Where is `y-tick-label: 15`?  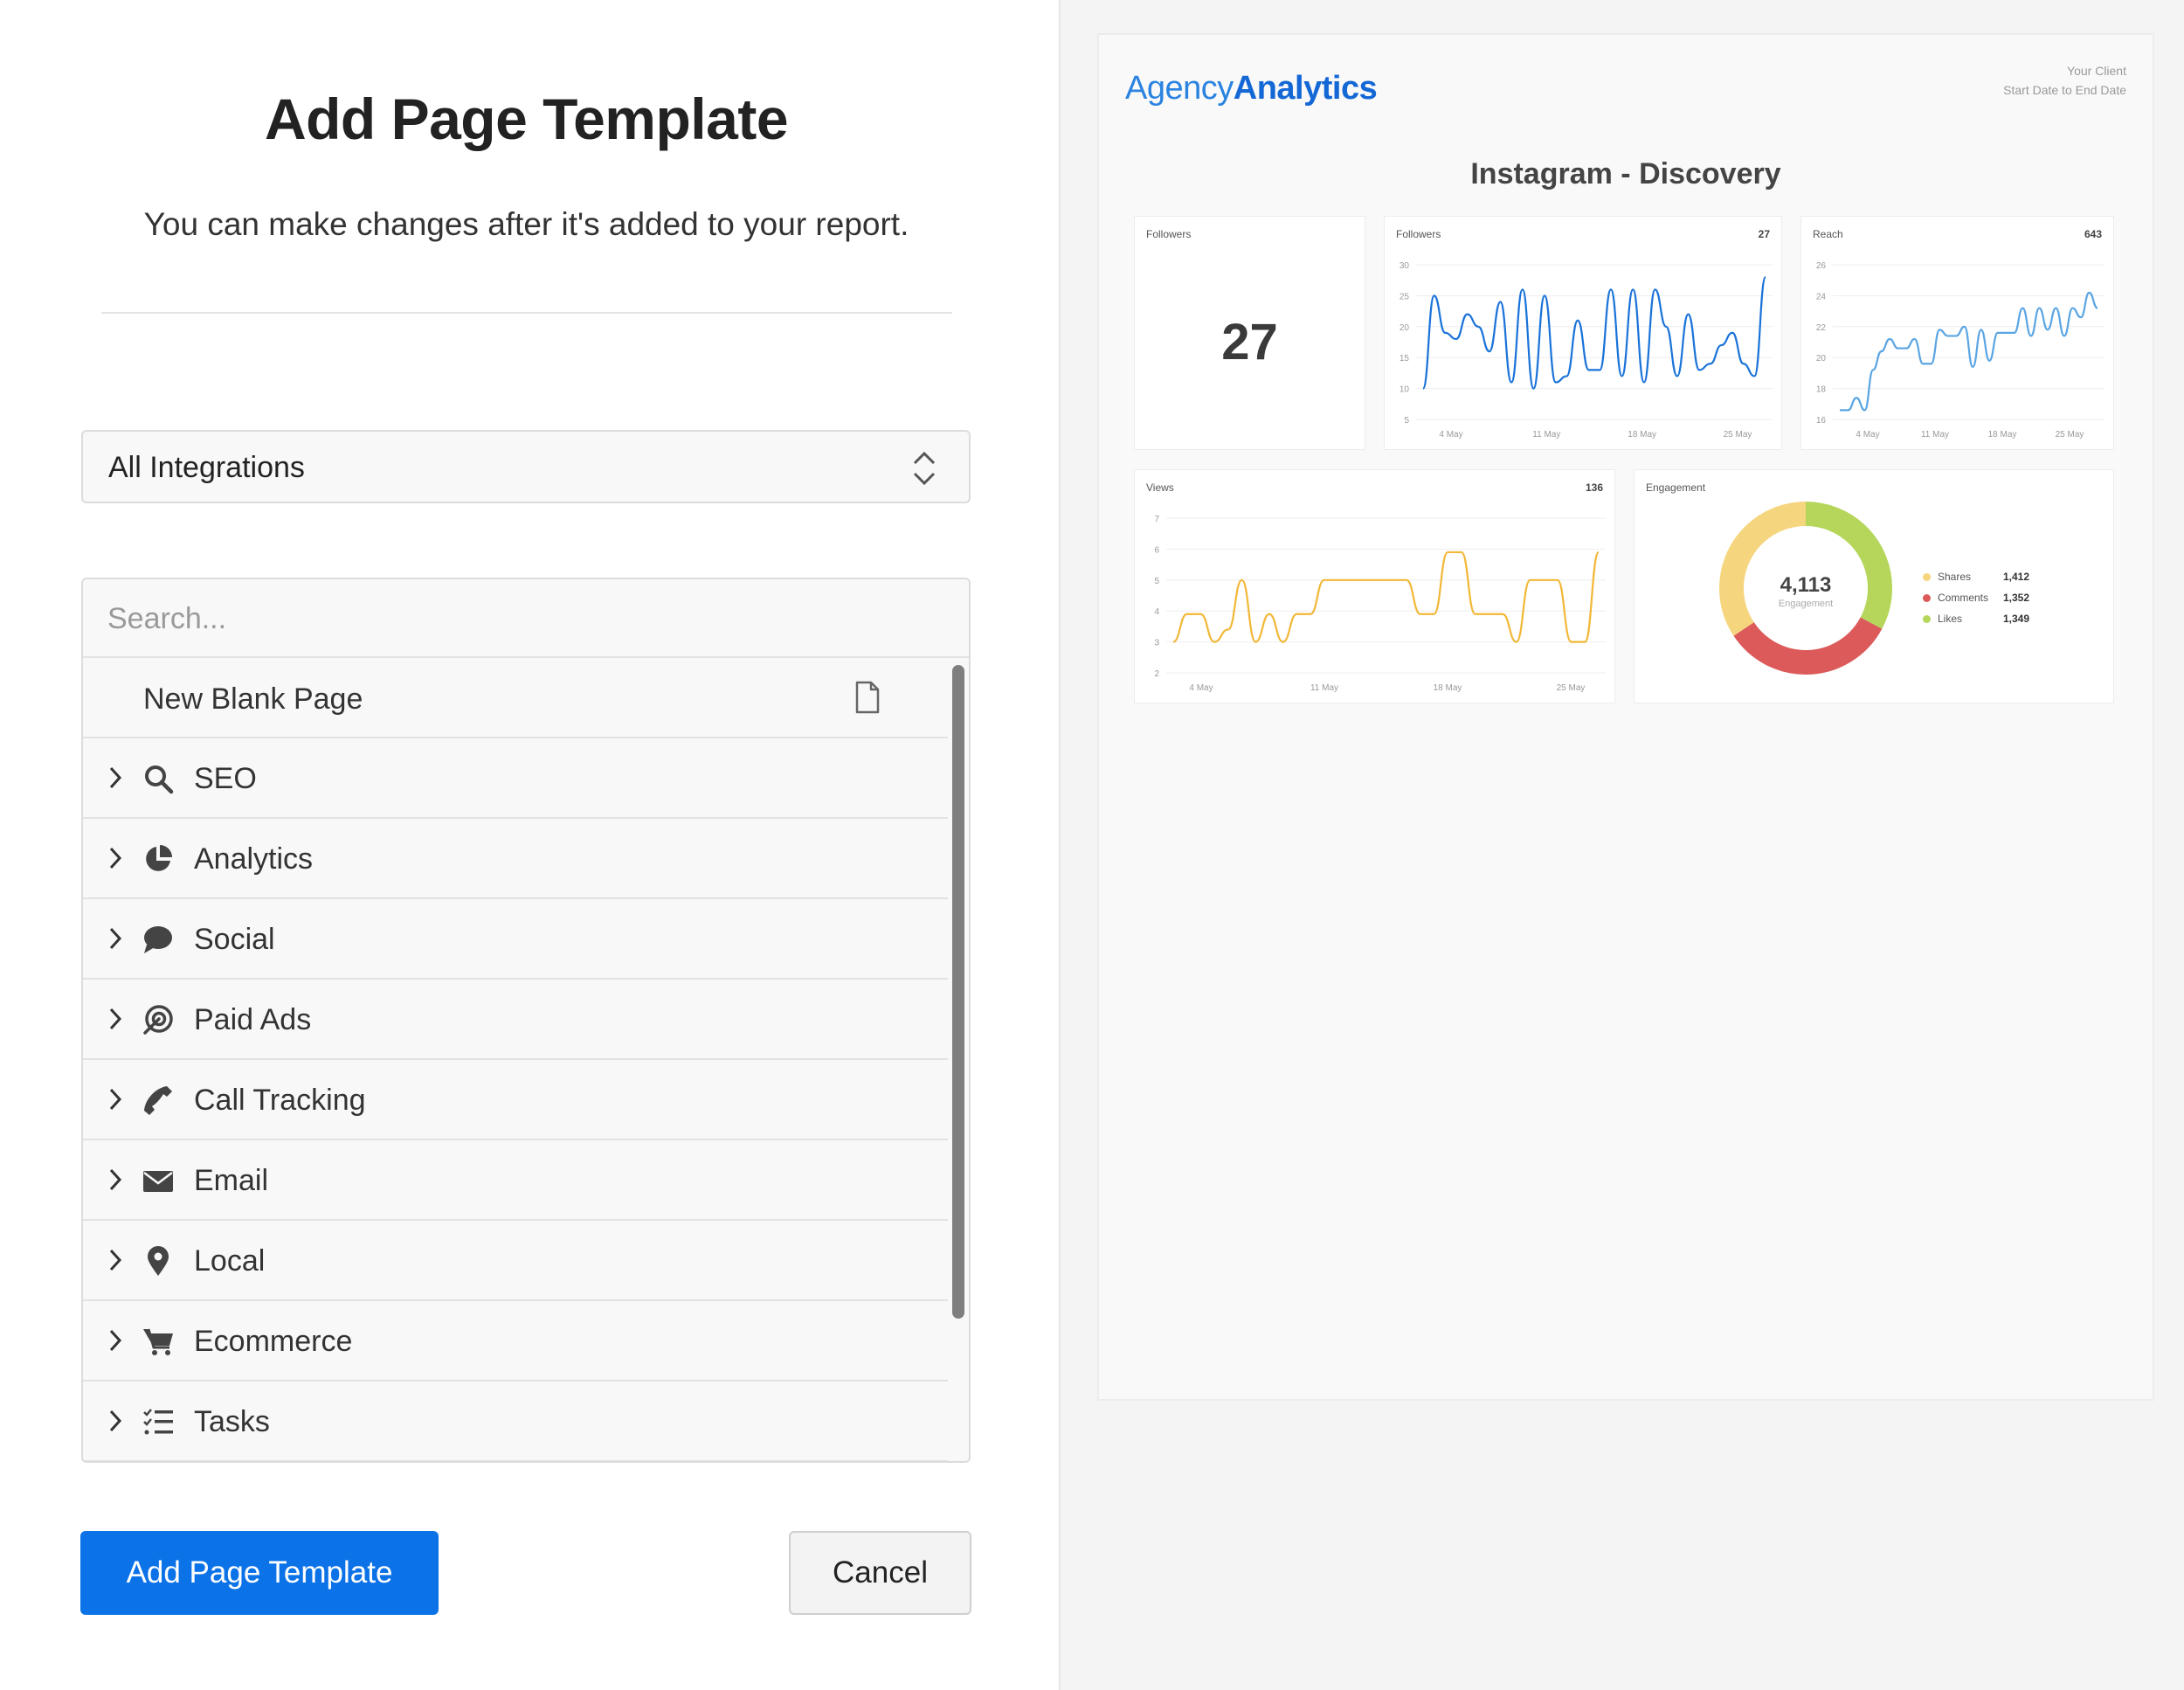 y-tick-label: 15 is located at coordinates (1405, 359).